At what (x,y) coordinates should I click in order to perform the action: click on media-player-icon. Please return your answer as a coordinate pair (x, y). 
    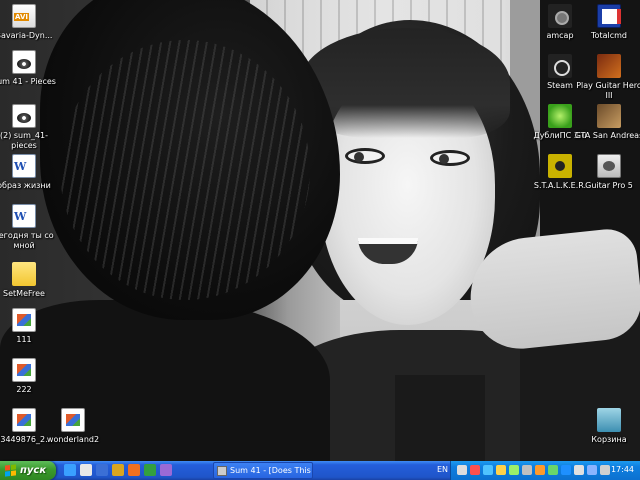
    Looking at the image, I should click on (222, 470).